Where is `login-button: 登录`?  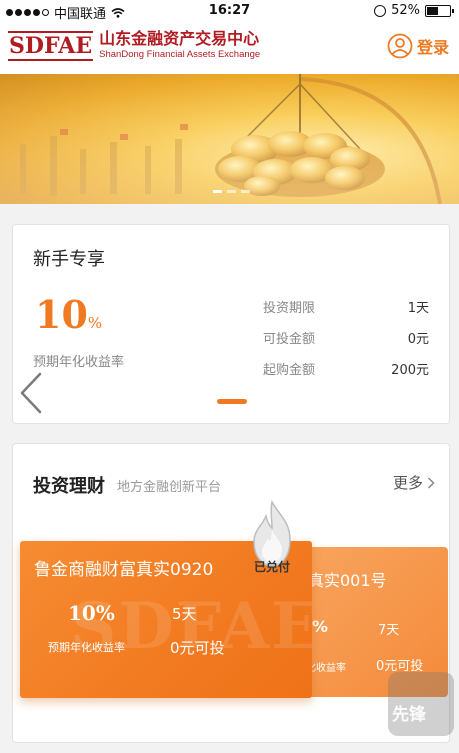
login-button: 登录 is located at coordinates (418, 46).